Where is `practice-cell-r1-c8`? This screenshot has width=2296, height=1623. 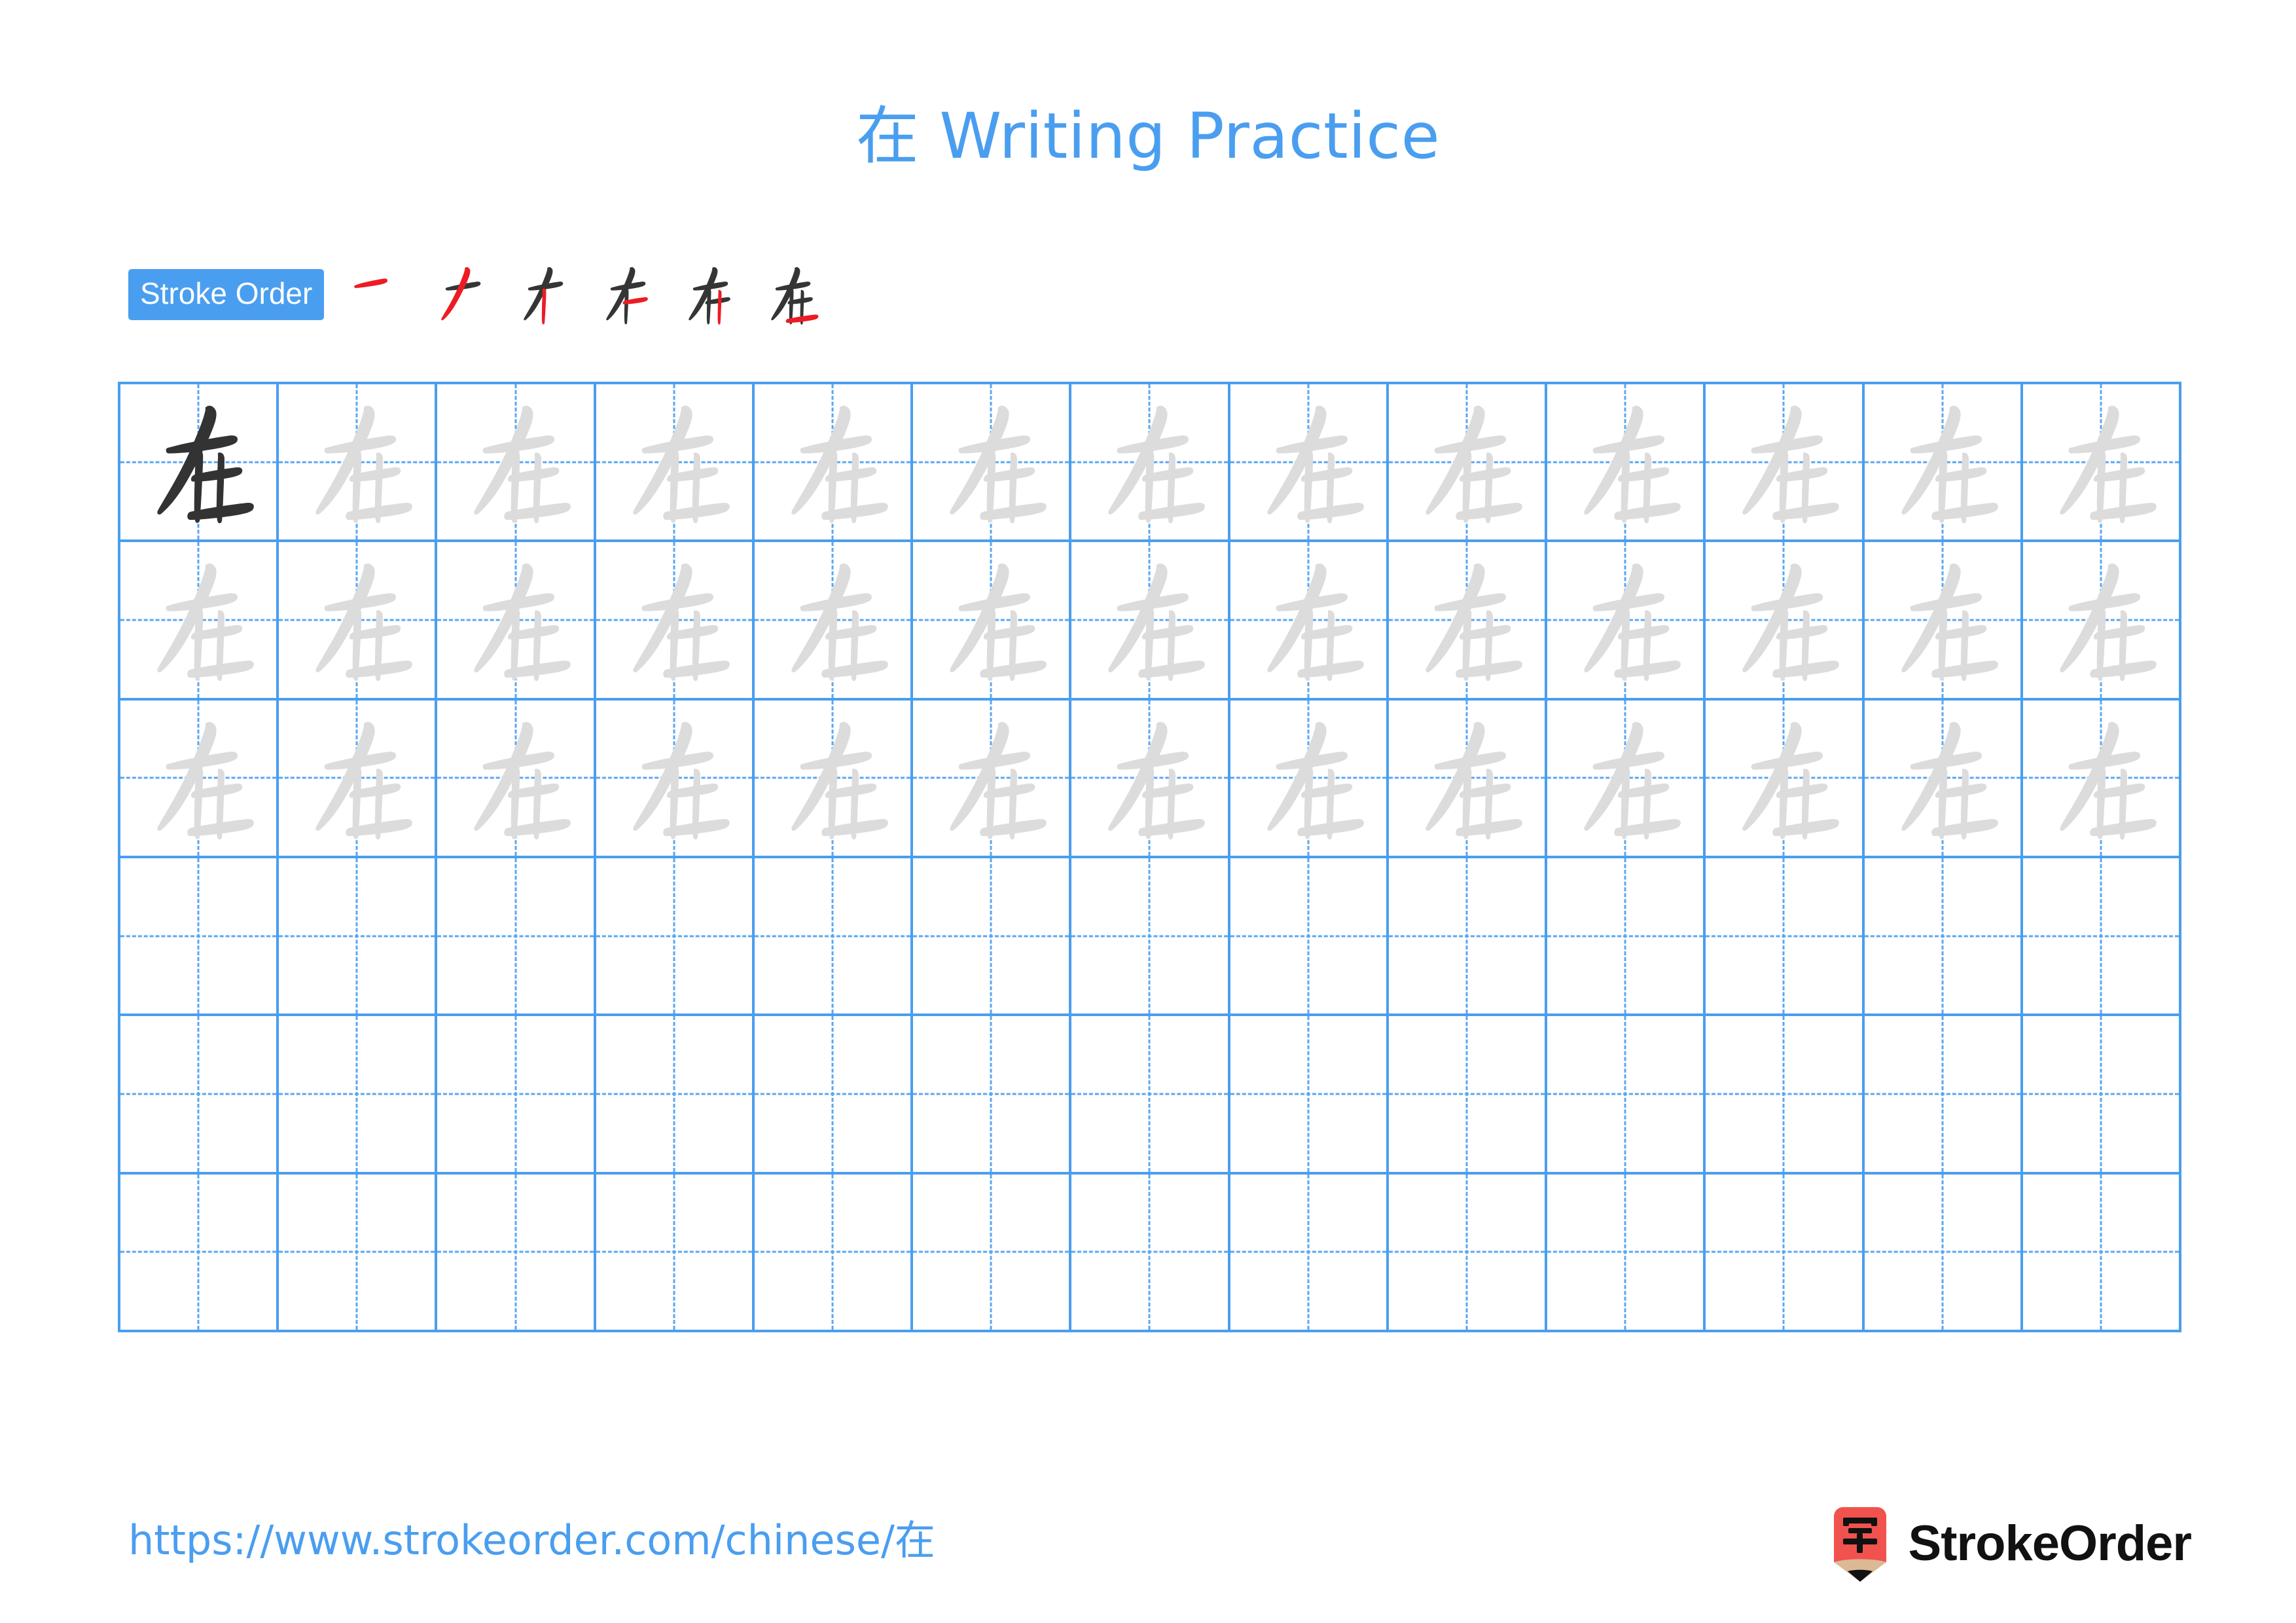 practice-cell-r1-c8 is located at coordinates (1309, 463).